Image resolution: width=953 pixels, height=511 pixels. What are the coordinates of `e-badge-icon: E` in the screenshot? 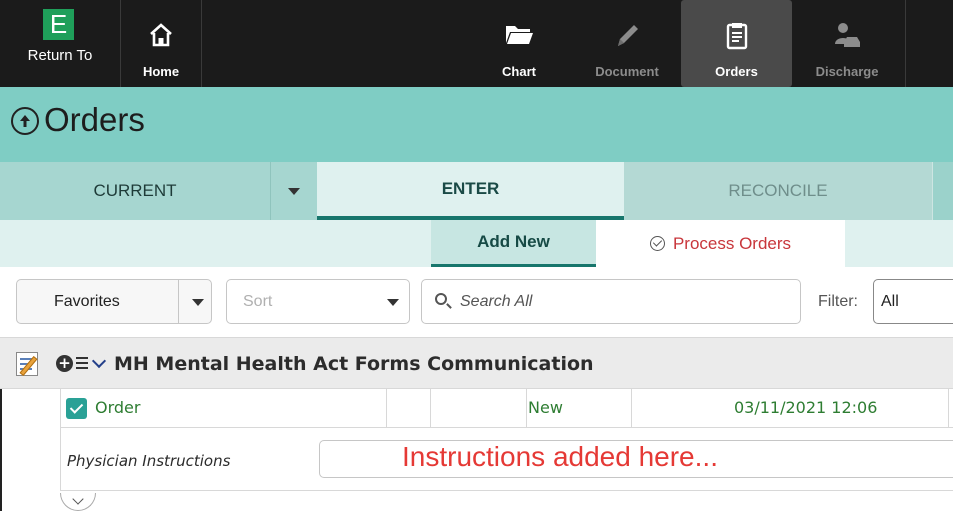 It's located at (58, 24).